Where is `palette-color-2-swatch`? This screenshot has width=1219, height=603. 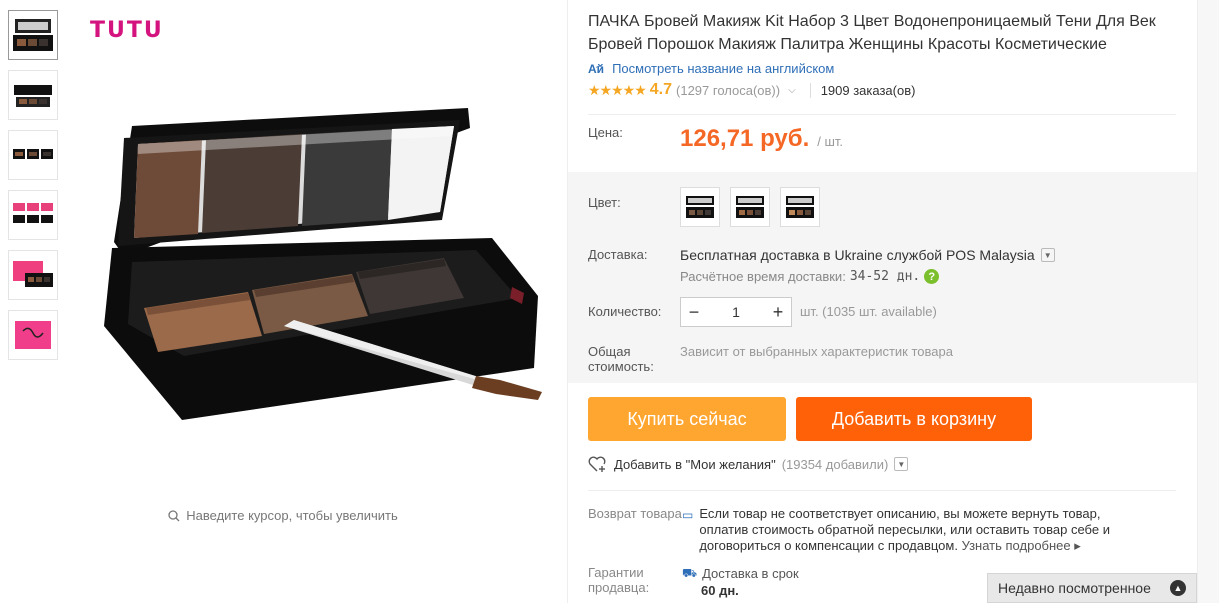
palette-color-2-swatch is located at coordinates (750, 207).